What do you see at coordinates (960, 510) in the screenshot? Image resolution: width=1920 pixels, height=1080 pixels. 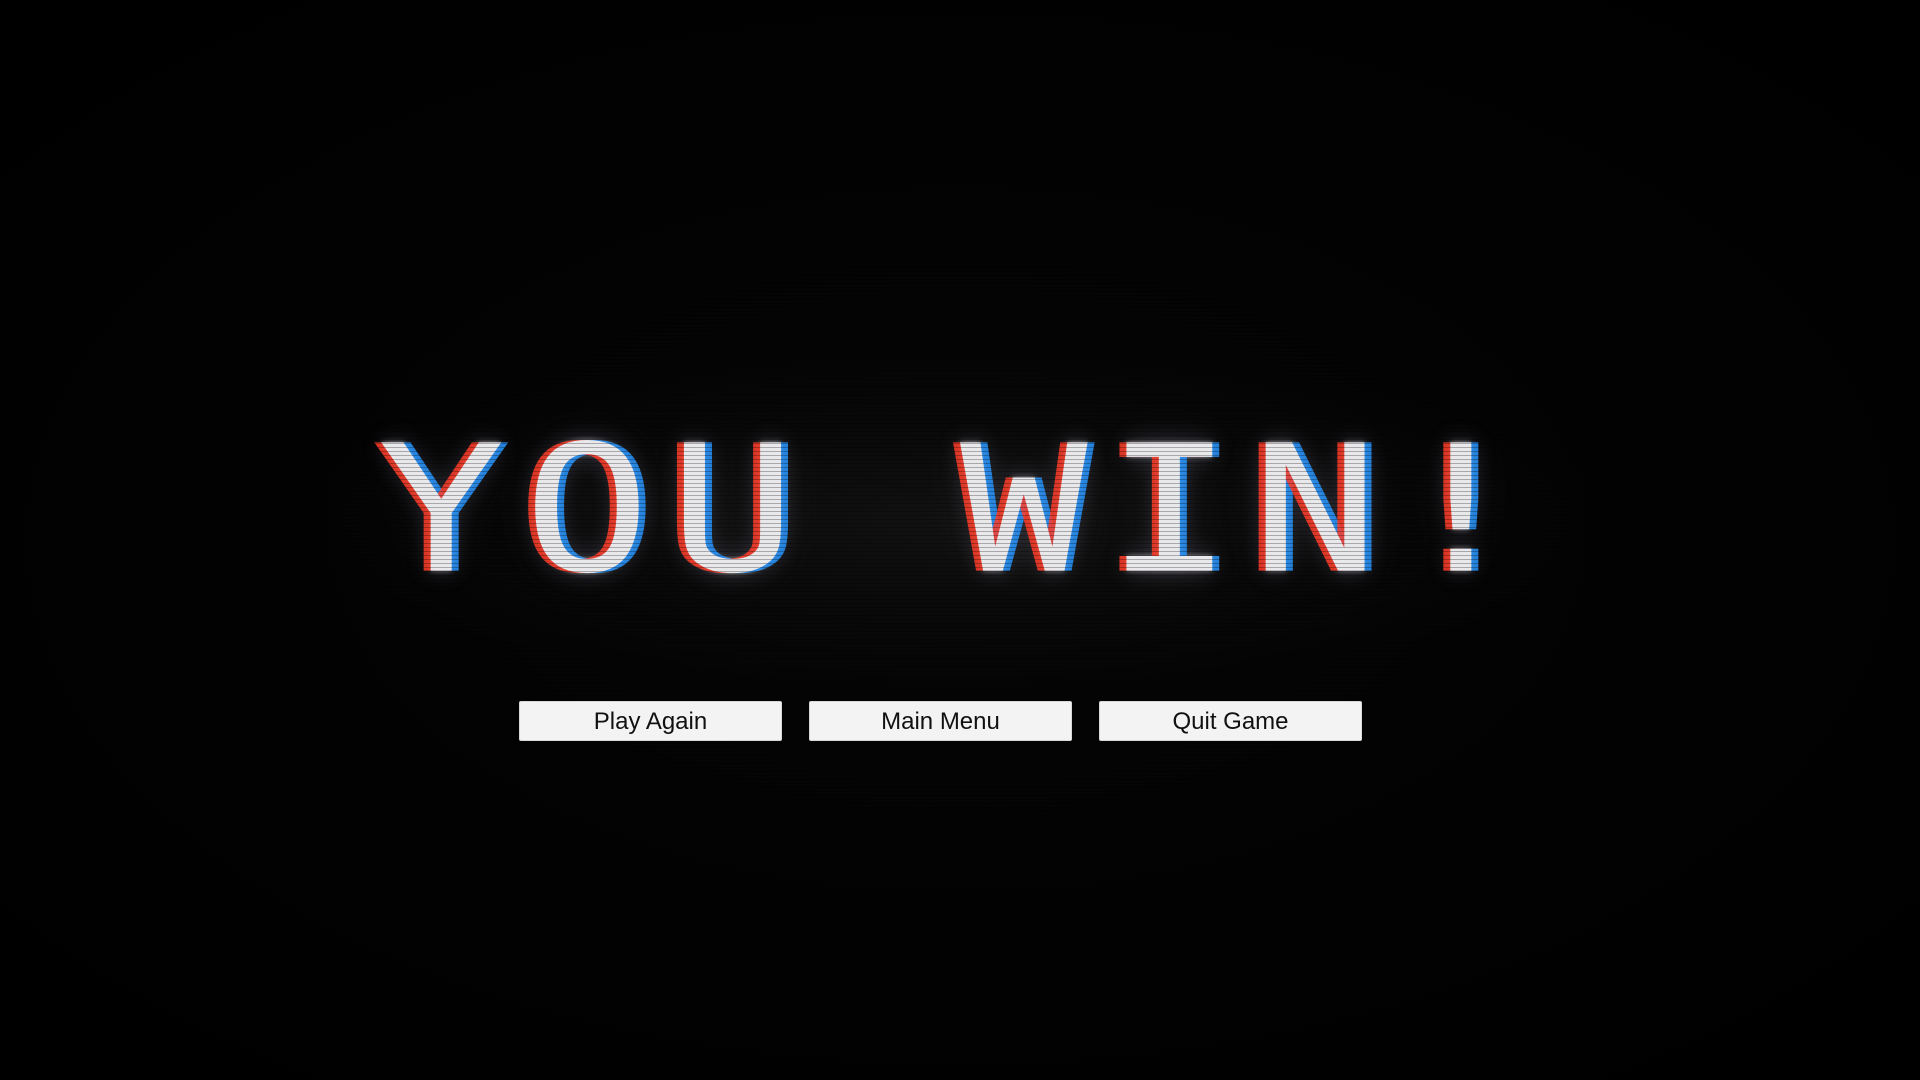 I see `win-title: YOU WIN!` at bounding box center [960, 510].